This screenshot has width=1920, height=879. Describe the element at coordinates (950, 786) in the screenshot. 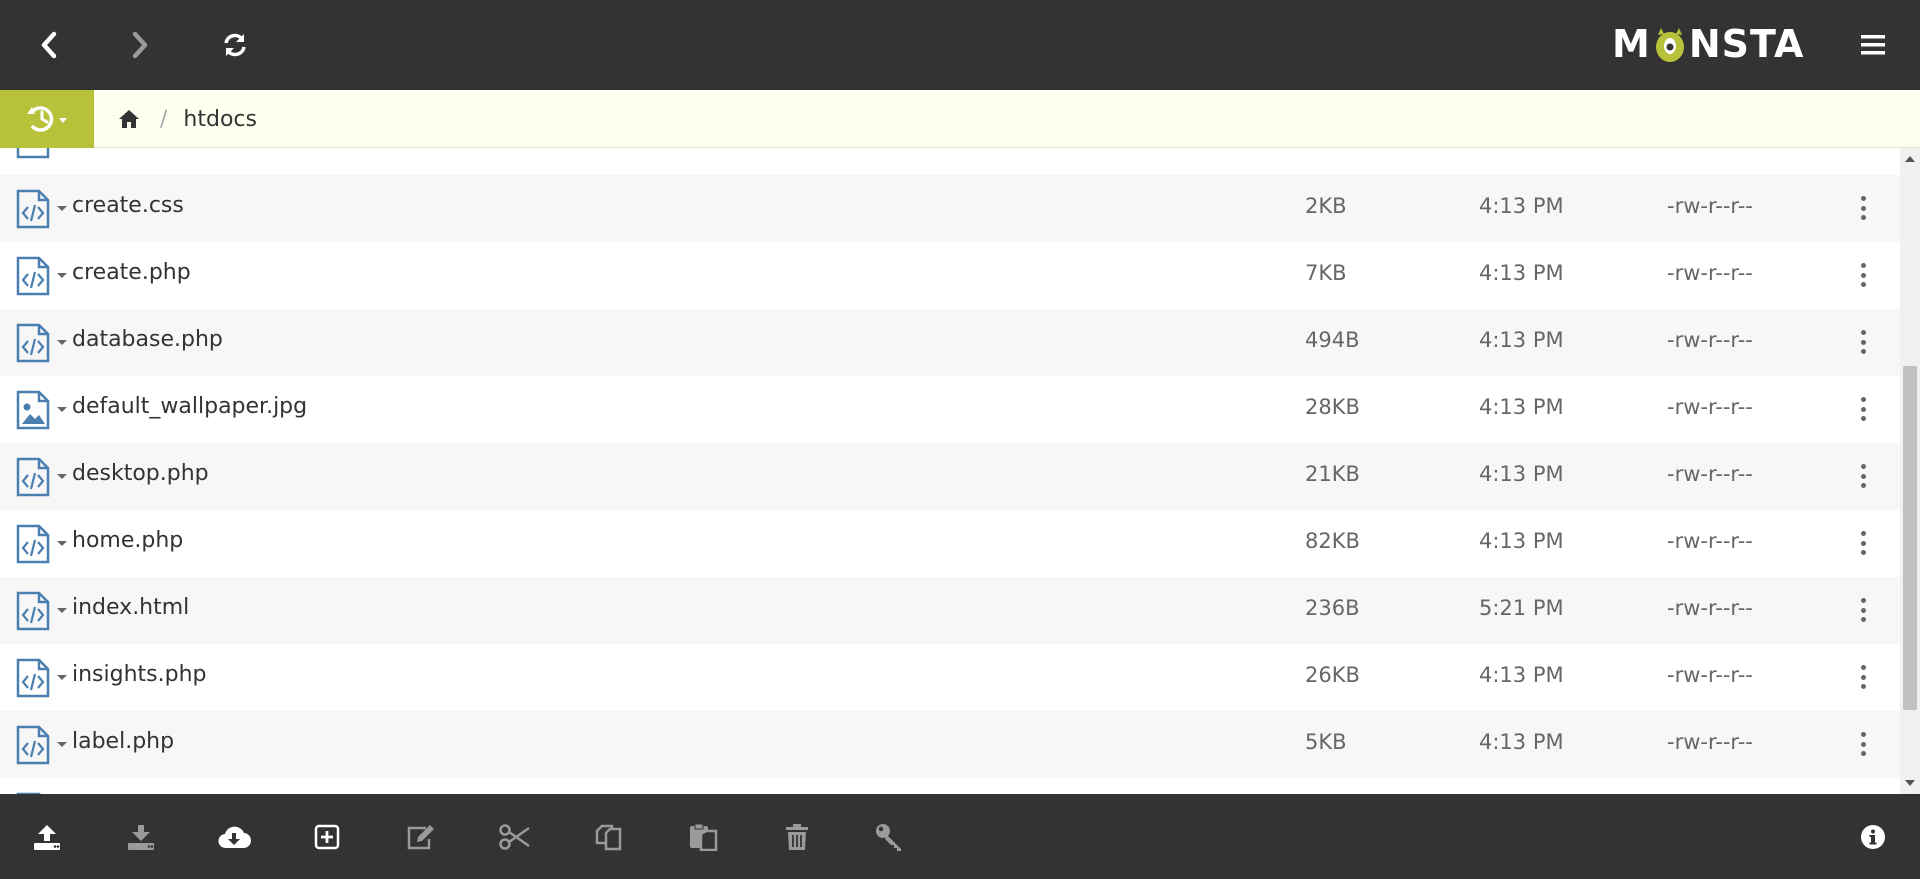

I see `file-row-partial-bottom` at that location.